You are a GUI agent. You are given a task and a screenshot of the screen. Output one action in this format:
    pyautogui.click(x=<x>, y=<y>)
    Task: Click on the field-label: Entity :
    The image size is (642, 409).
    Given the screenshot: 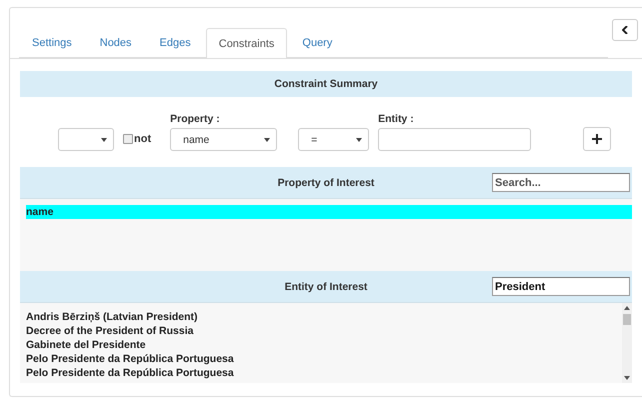 What is the action you would take?
    pyautogui.click(x=396, y=119)
    